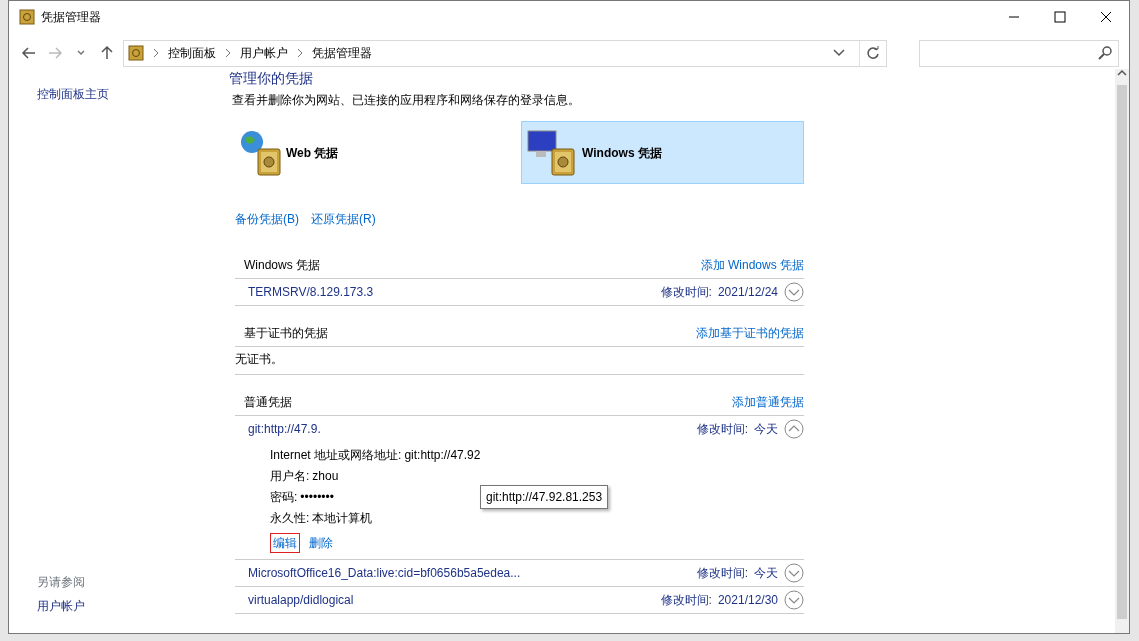 Image resolution: width=1139 pixels, height=641 pixels. Describe the element at coordinates (55, 53) in the screenshot. I see `arrow-right-icon` at that location.